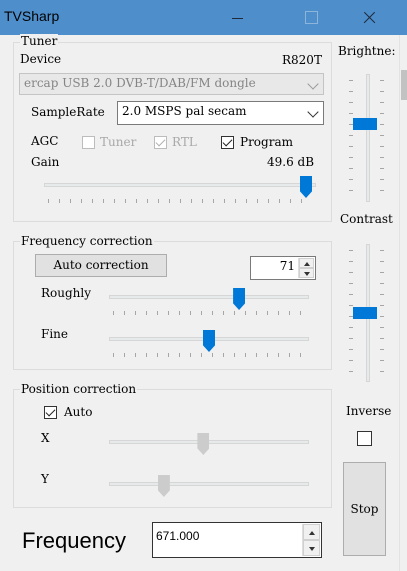 This screenshot has height=571, width=407. I want to click on device-label: Device, so click(41, 59).